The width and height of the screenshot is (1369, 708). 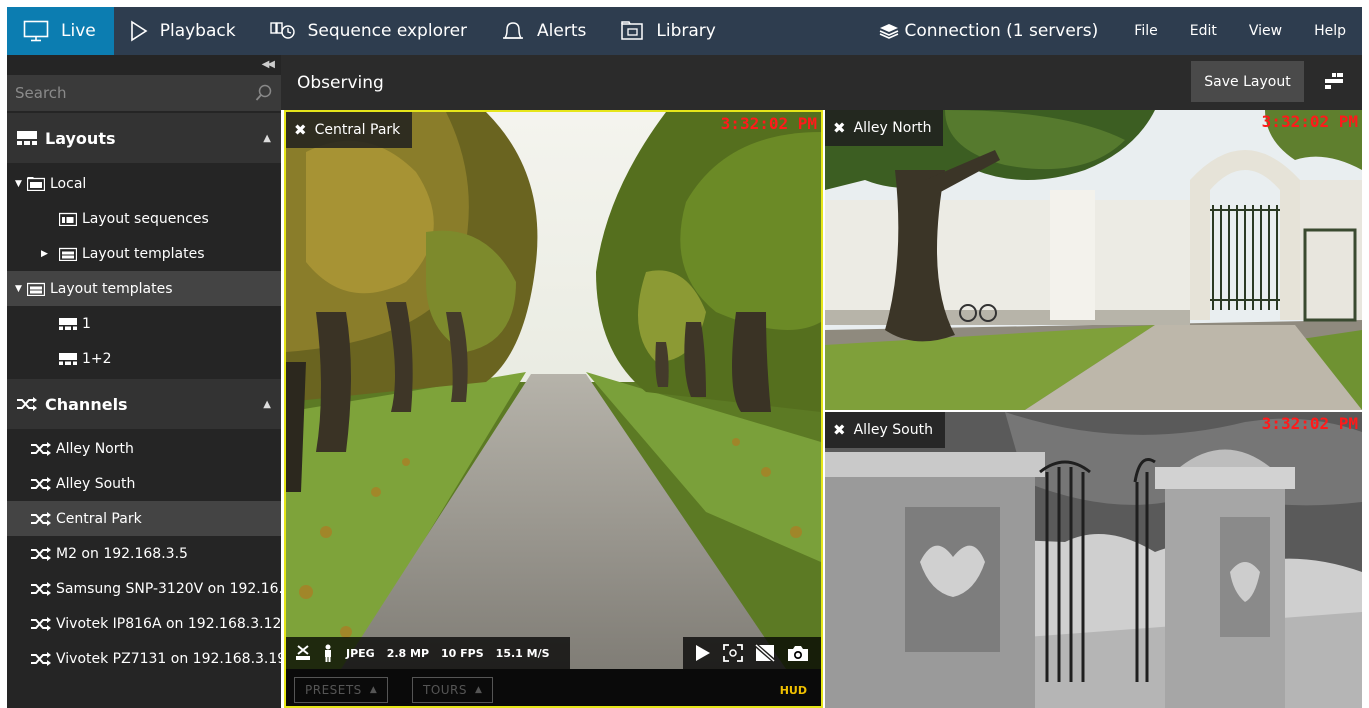 I want to click on presets-button: PRESETS ▲, so click(x=341, y=690).